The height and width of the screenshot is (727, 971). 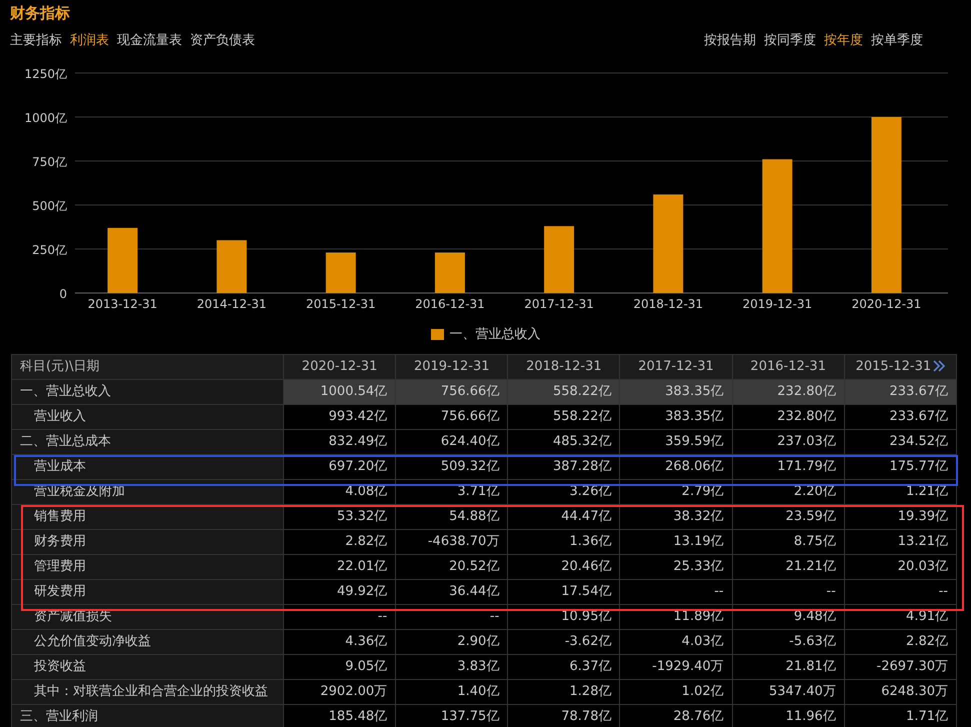 What do you see at coordinates (148, 442) in the screenshot?
I see `row-label: 二、营业总成本` at bounding box center [148, 442].